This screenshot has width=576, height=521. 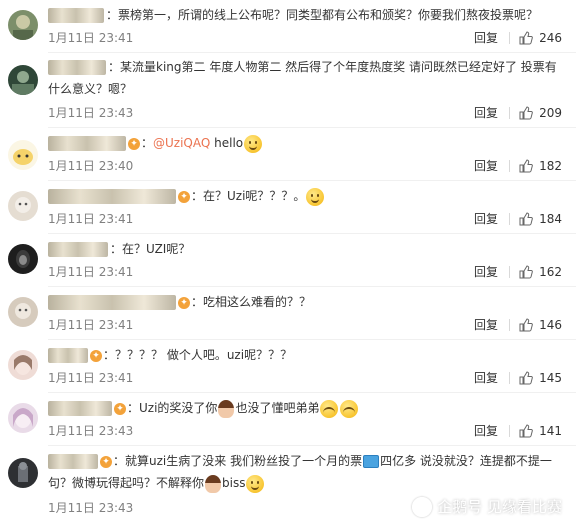 What do you see at coordinates (156, 249) in the screenshot?
I see `comment-text: 在？UZI呢？` at bounding box center [156, 249].